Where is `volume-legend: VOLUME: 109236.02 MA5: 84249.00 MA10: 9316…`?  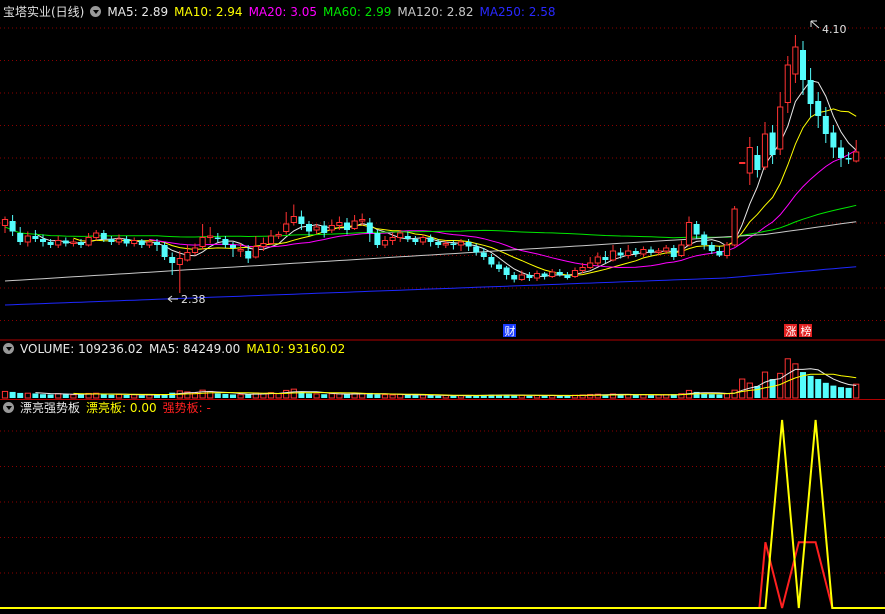
volume-legend: VOLUME: 109236.02 MA5: 84249.00 MA10: 9316… is located at coordinates (185, 349).